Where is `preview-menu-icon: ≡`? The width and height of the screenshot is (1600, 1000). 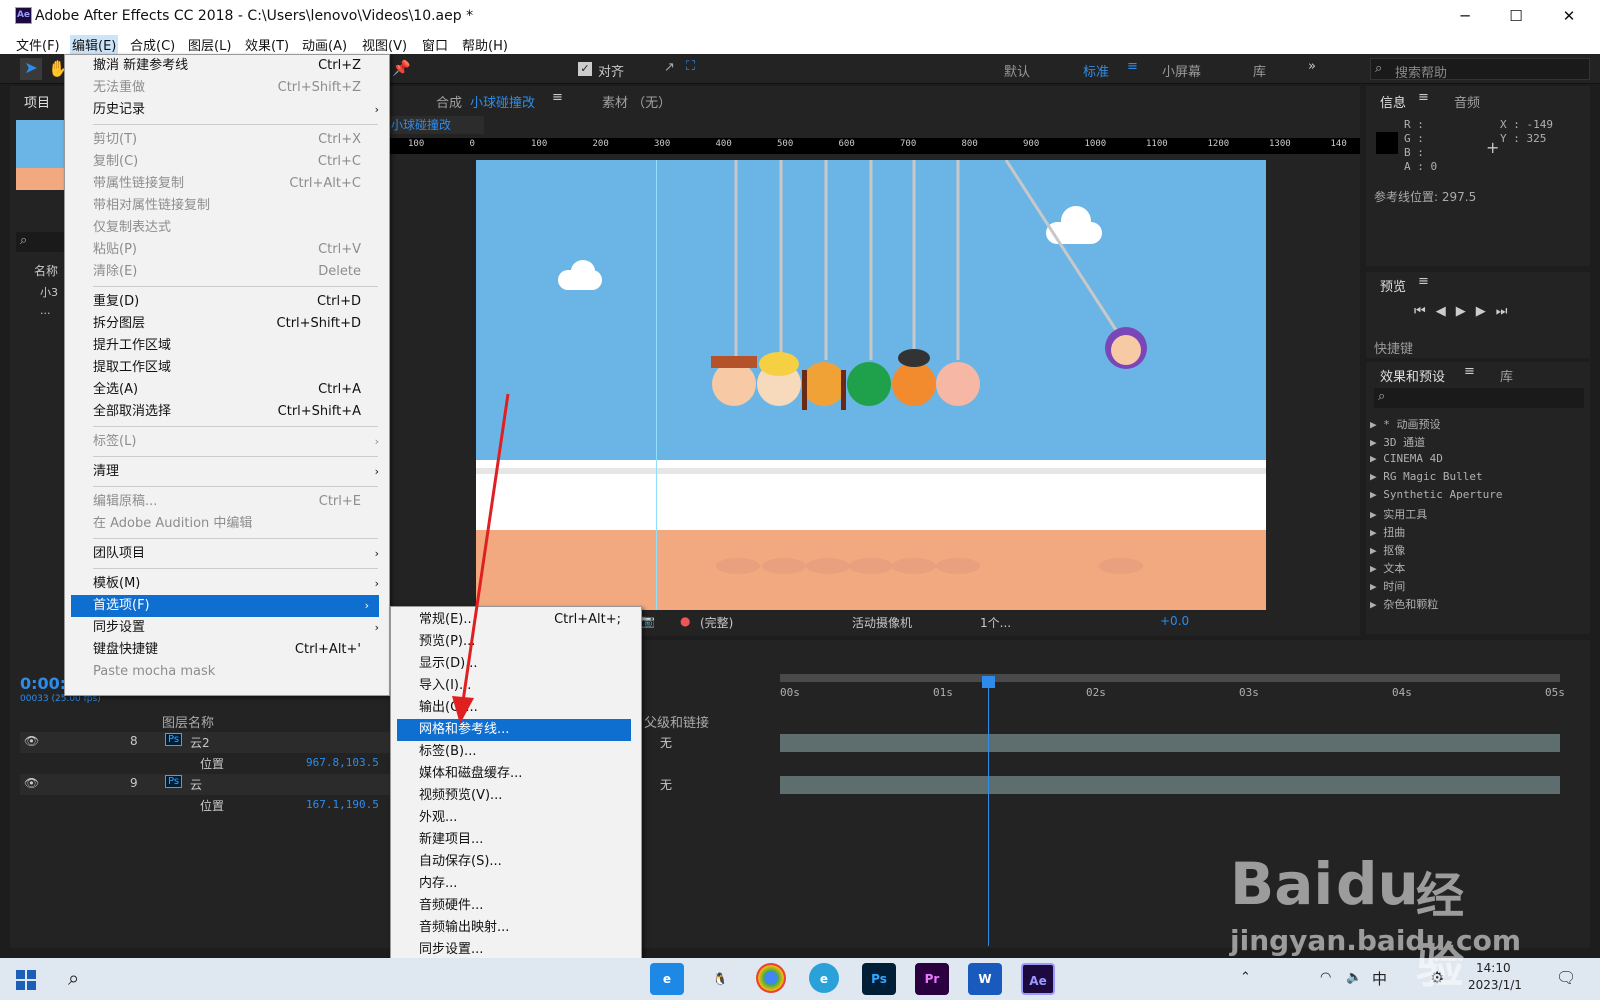 preview-menu-icon: ≡ is located at coordinates (1423, 281).